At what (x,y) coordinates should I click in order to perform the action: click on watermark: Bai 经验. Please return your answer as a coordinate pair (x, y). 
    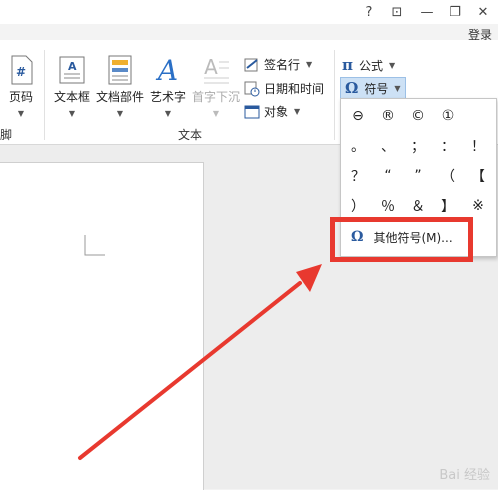
    Looking at the image, I should click on (464, 475).